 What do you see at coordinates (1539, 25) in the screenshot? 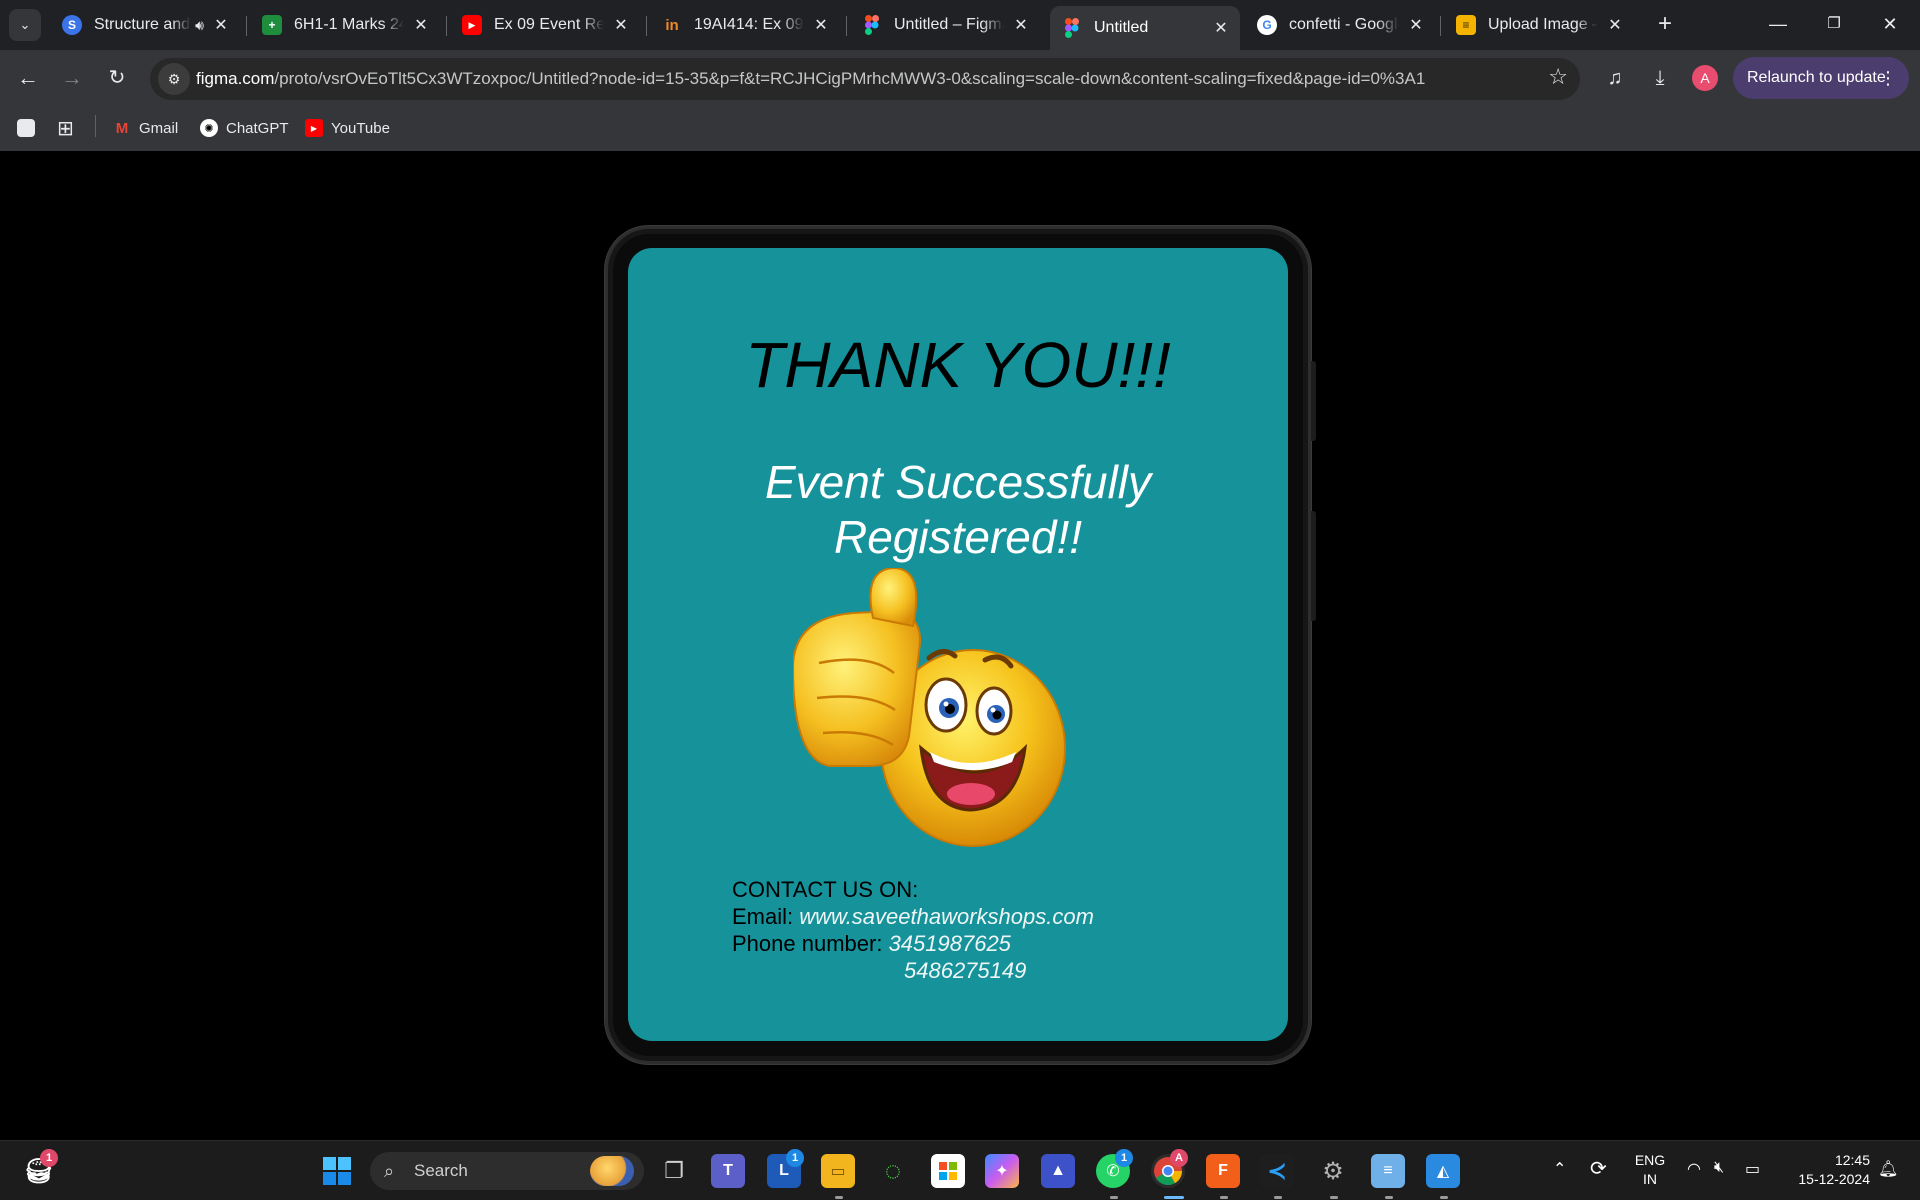
I see `tab-upload-image: ≡ Upload Image – ✕` at bounding box center [1539, 25].